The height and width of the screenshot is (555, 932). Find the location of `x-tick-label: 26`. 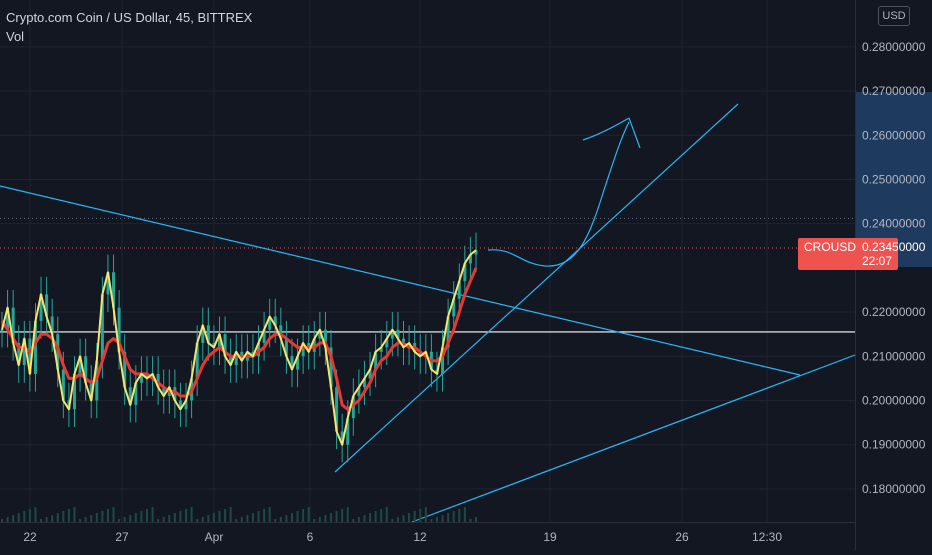

x-tick-label: 26 is located at coordinates (682, 537).